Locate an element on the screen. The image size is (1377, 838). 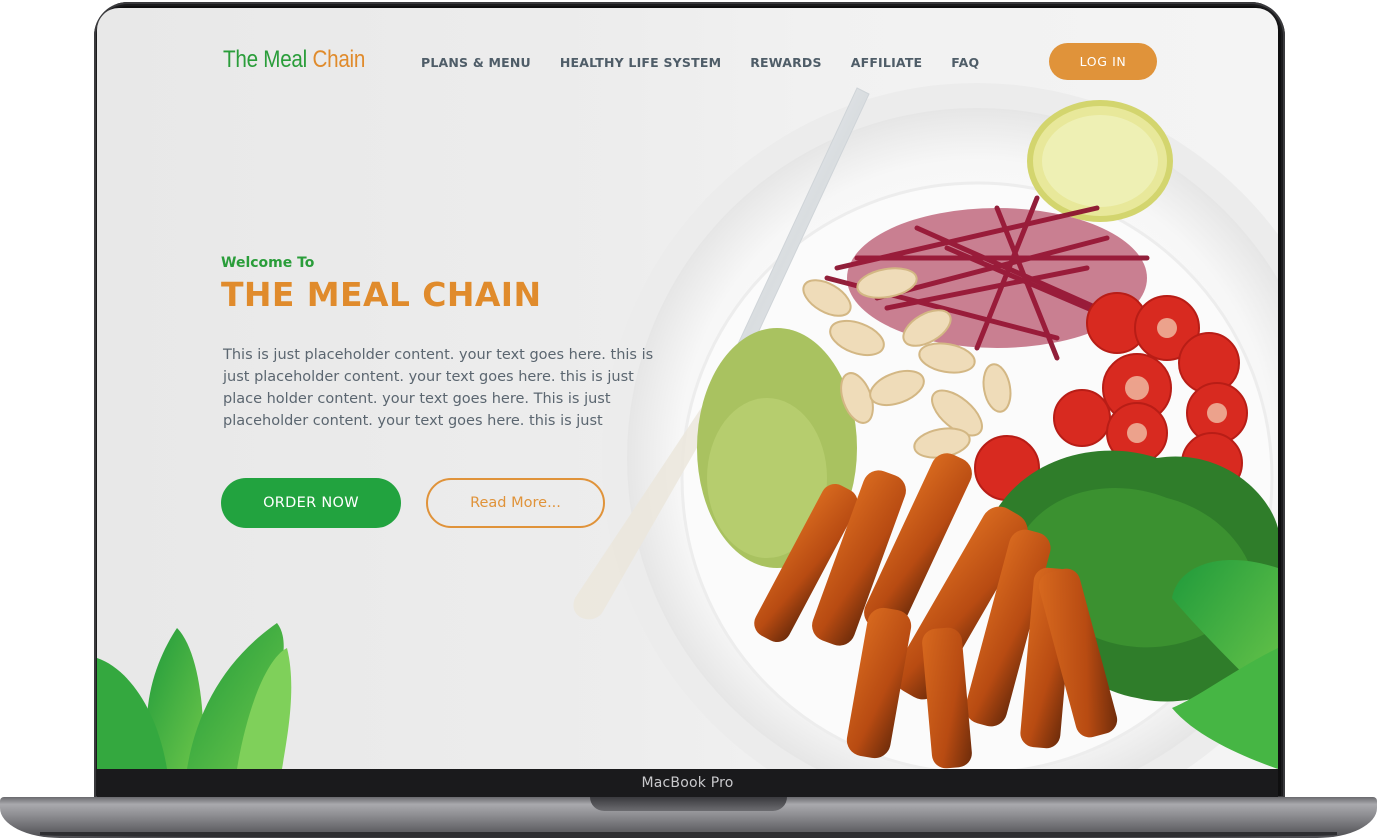
nav-item-rewards: REWARDS is located at coordinates (785, 62).